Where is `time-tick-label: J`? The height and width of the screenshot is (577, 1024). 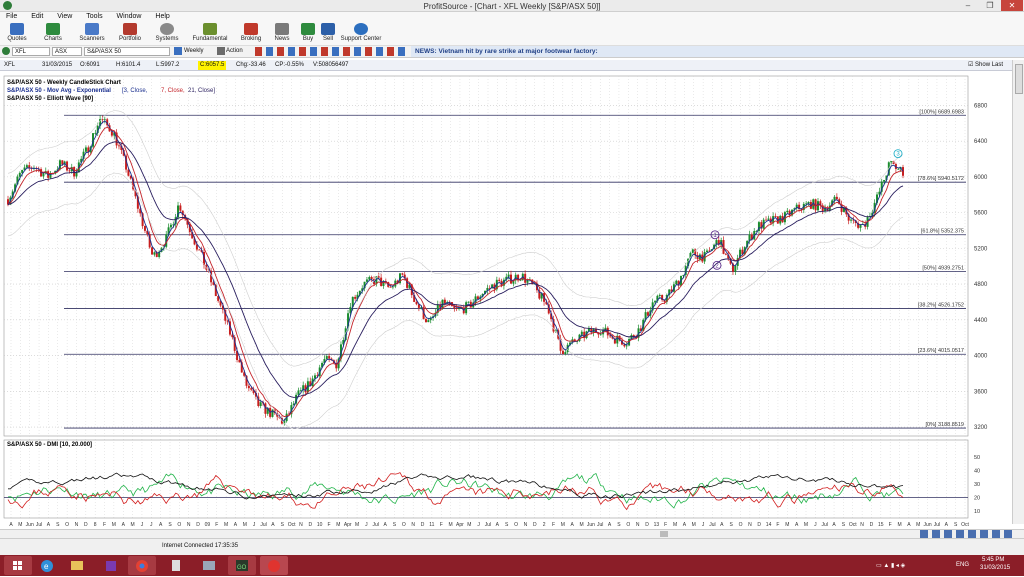
time-tick-label: J is located at coordinates (703, 525).